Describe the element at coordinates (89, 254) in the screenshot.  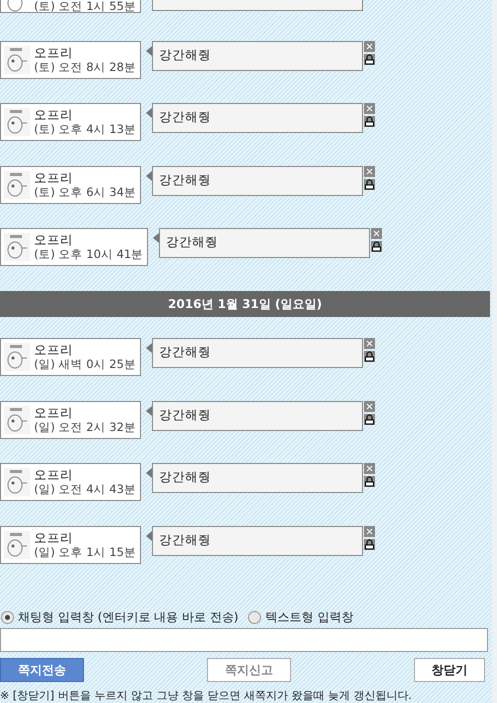
I see `message-time: (토) 오후 10시 41분` at that location.